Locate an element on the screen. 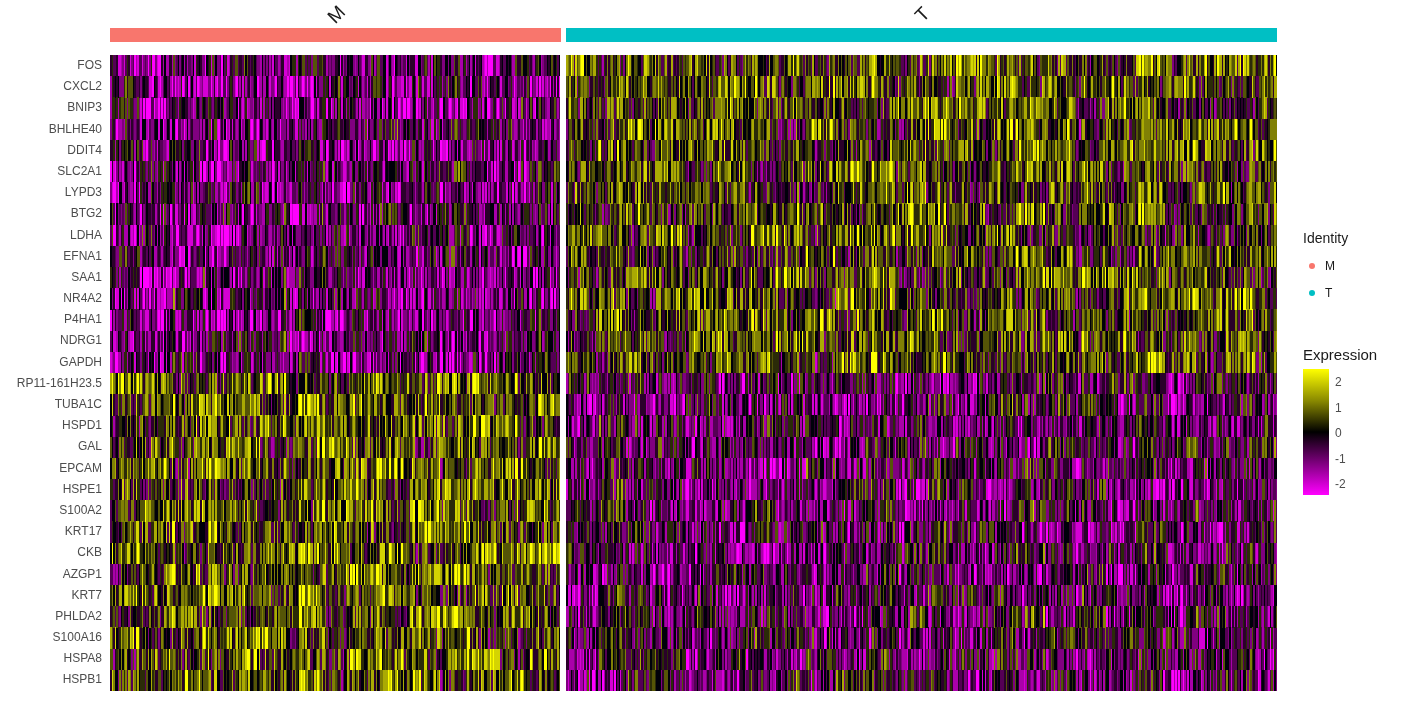 The image size is (1401, 706). gene-label: TUBA1C is located at coordinates (78, 404).